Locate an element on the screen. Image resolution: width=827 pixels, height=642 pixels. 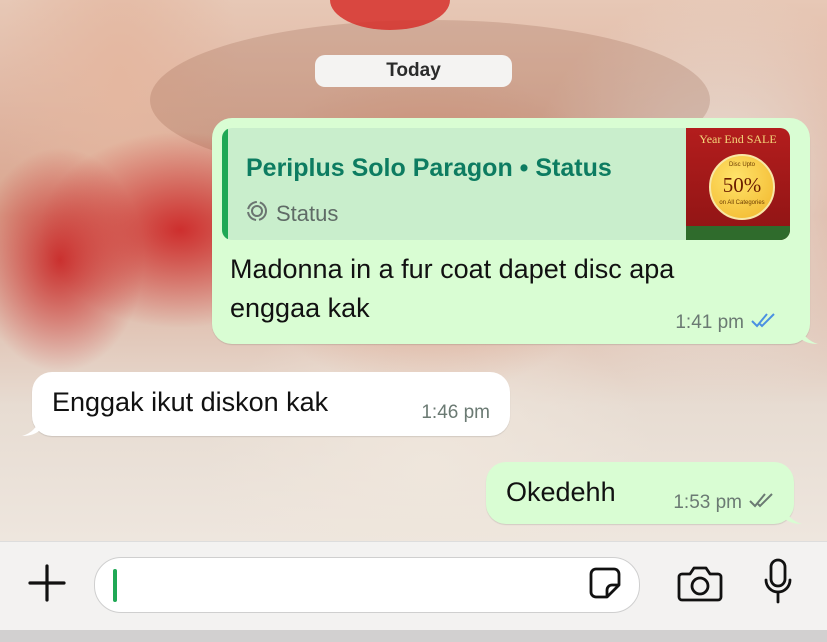
outgoing-message: Okedehh 1:53 pm is located at coordinates (640, 493).